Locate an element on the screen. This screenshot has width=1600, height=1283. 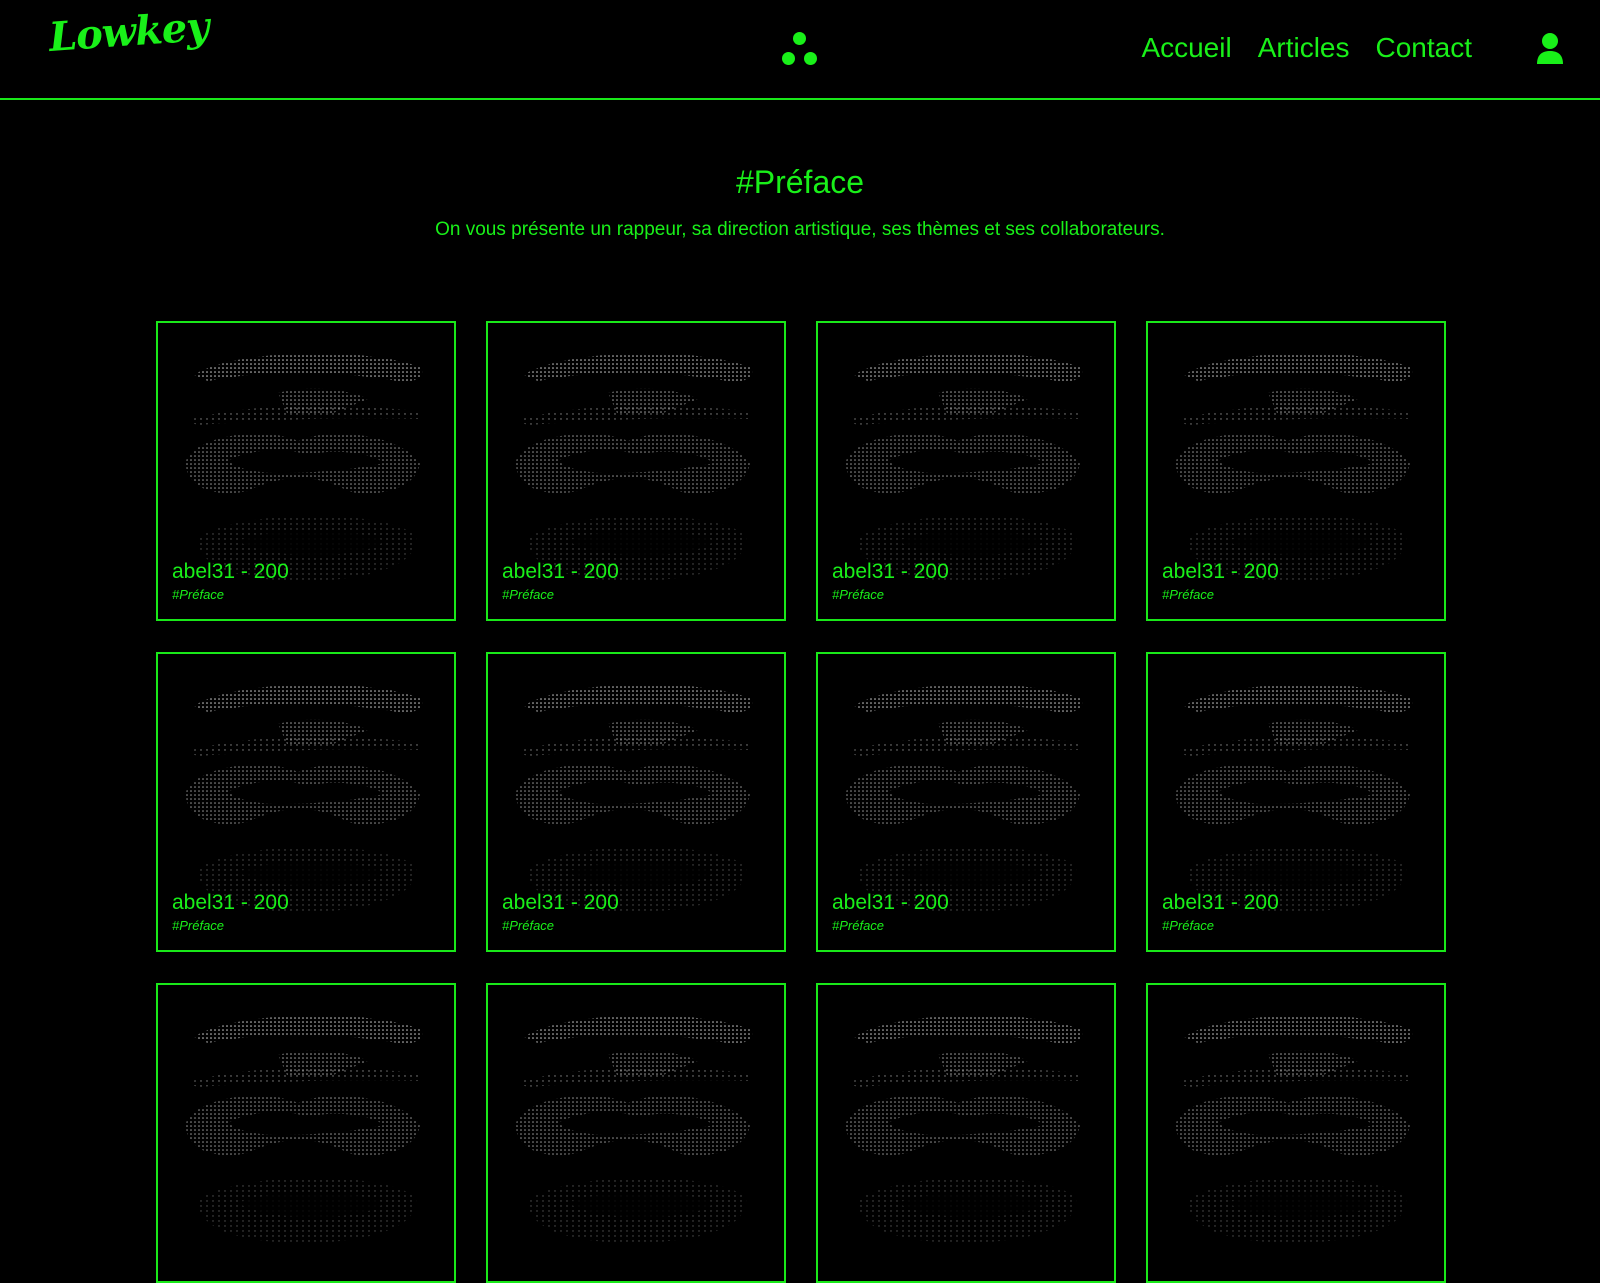
page-title: #Préface is located at coordinates (800, 182).